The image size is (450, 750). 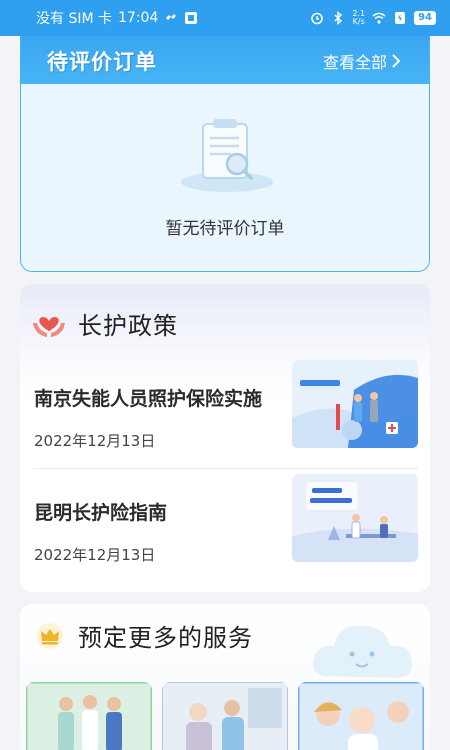 What do you see at coordinates (165, 638) in the screenshot?
I see `services-section-title: 预定更多的服务` at bounding box center [165, 638].